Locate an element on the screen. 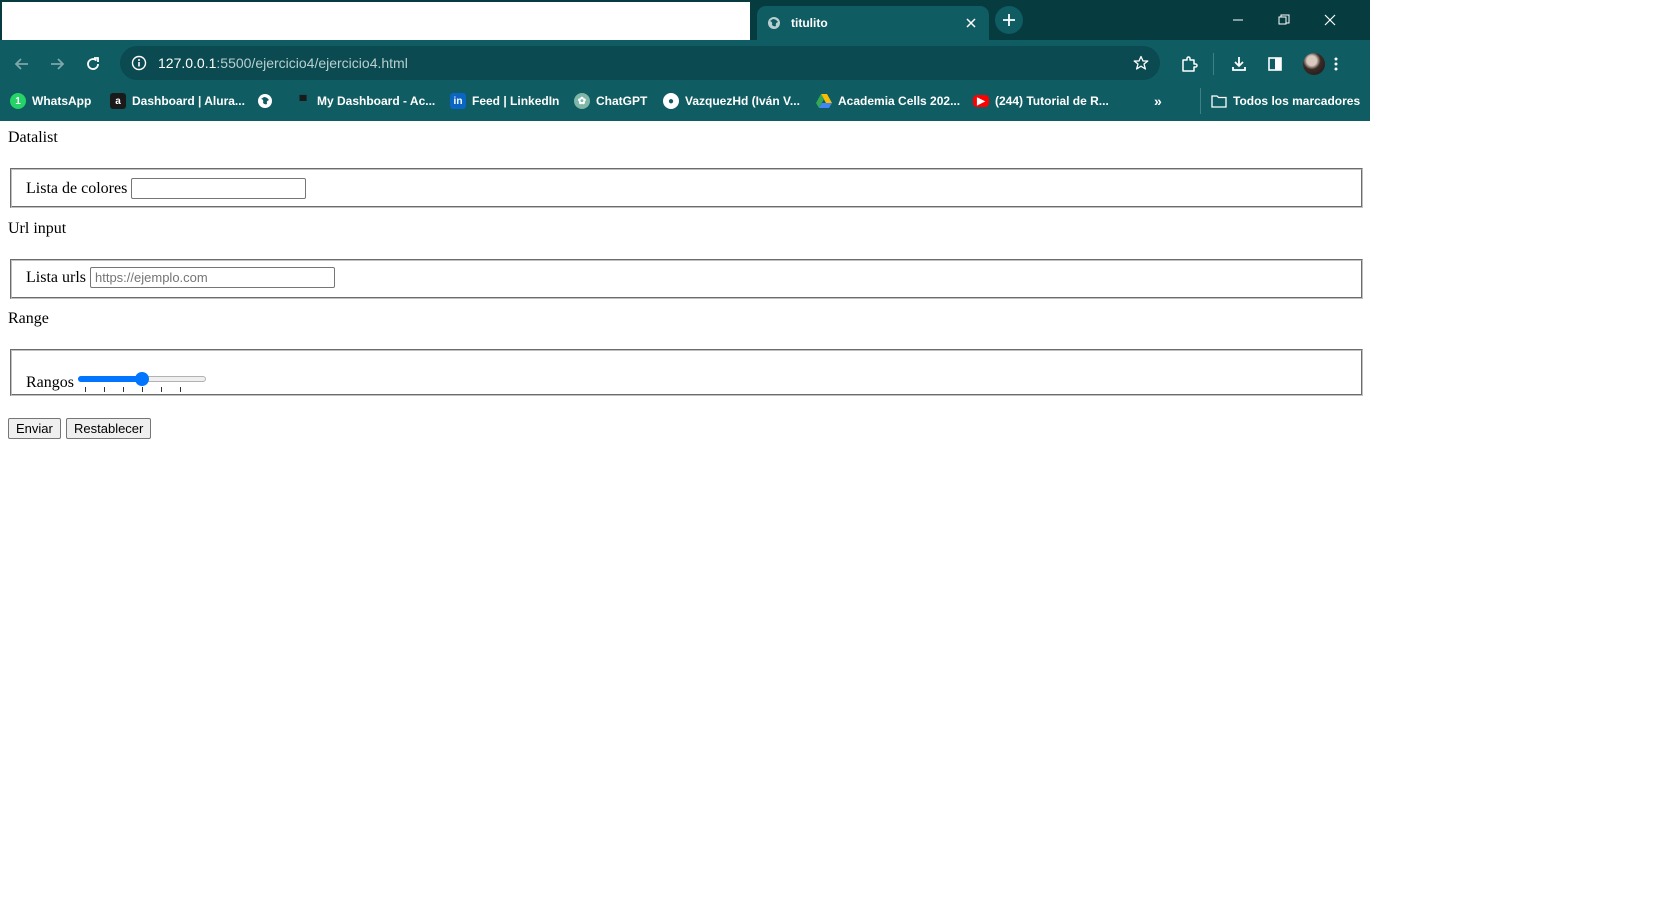  back-button is located at coordinates (22, 64).